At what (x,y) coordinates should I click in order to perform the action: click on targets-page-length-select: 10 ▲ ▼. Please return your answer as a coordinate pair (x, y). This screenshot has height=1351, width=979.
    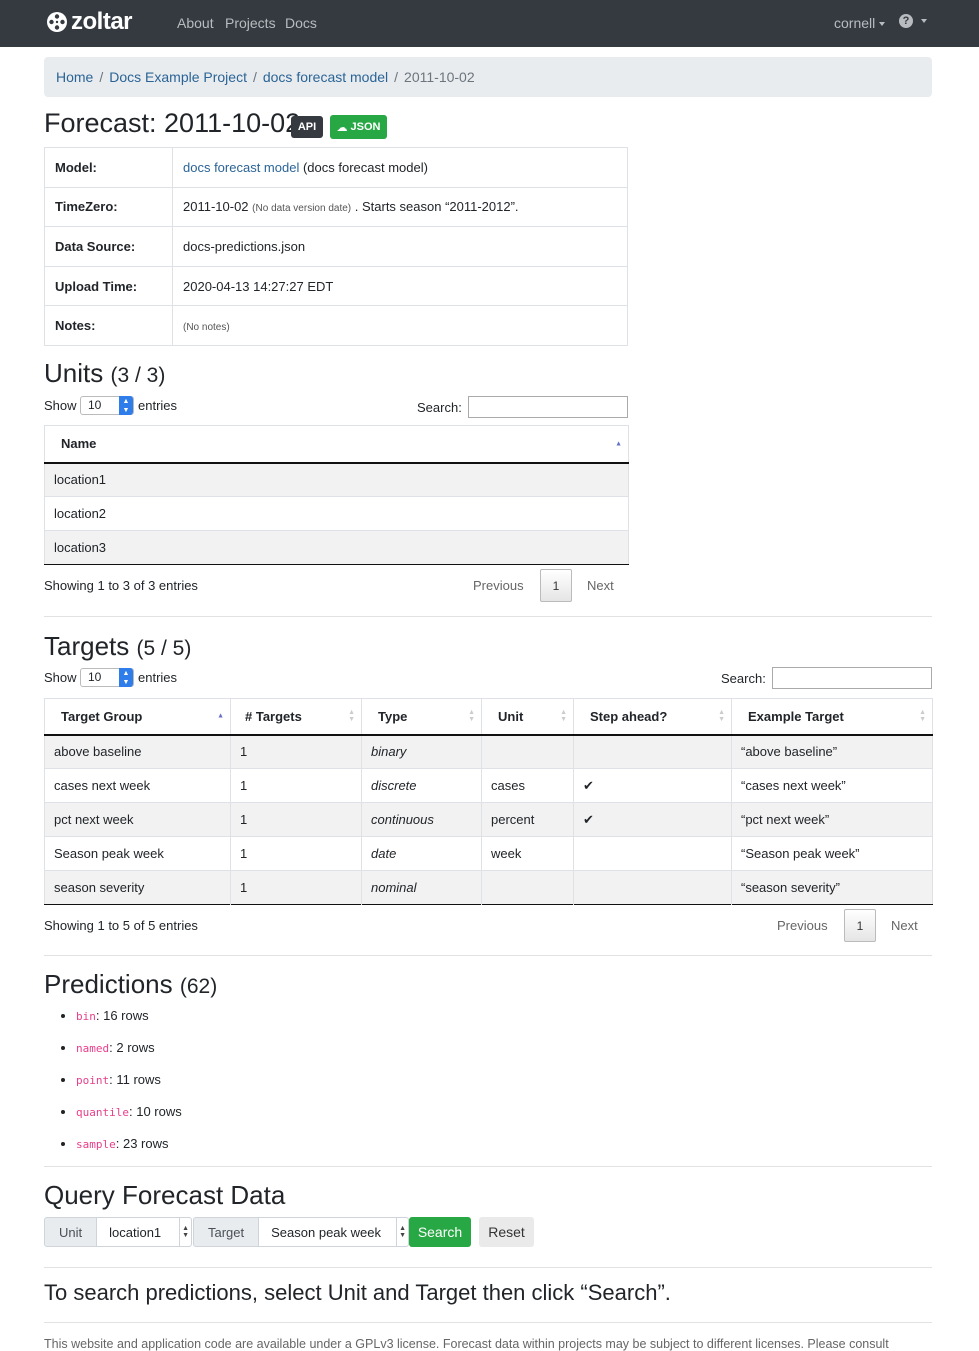
    Looking at the image, I should click on (107, 677).